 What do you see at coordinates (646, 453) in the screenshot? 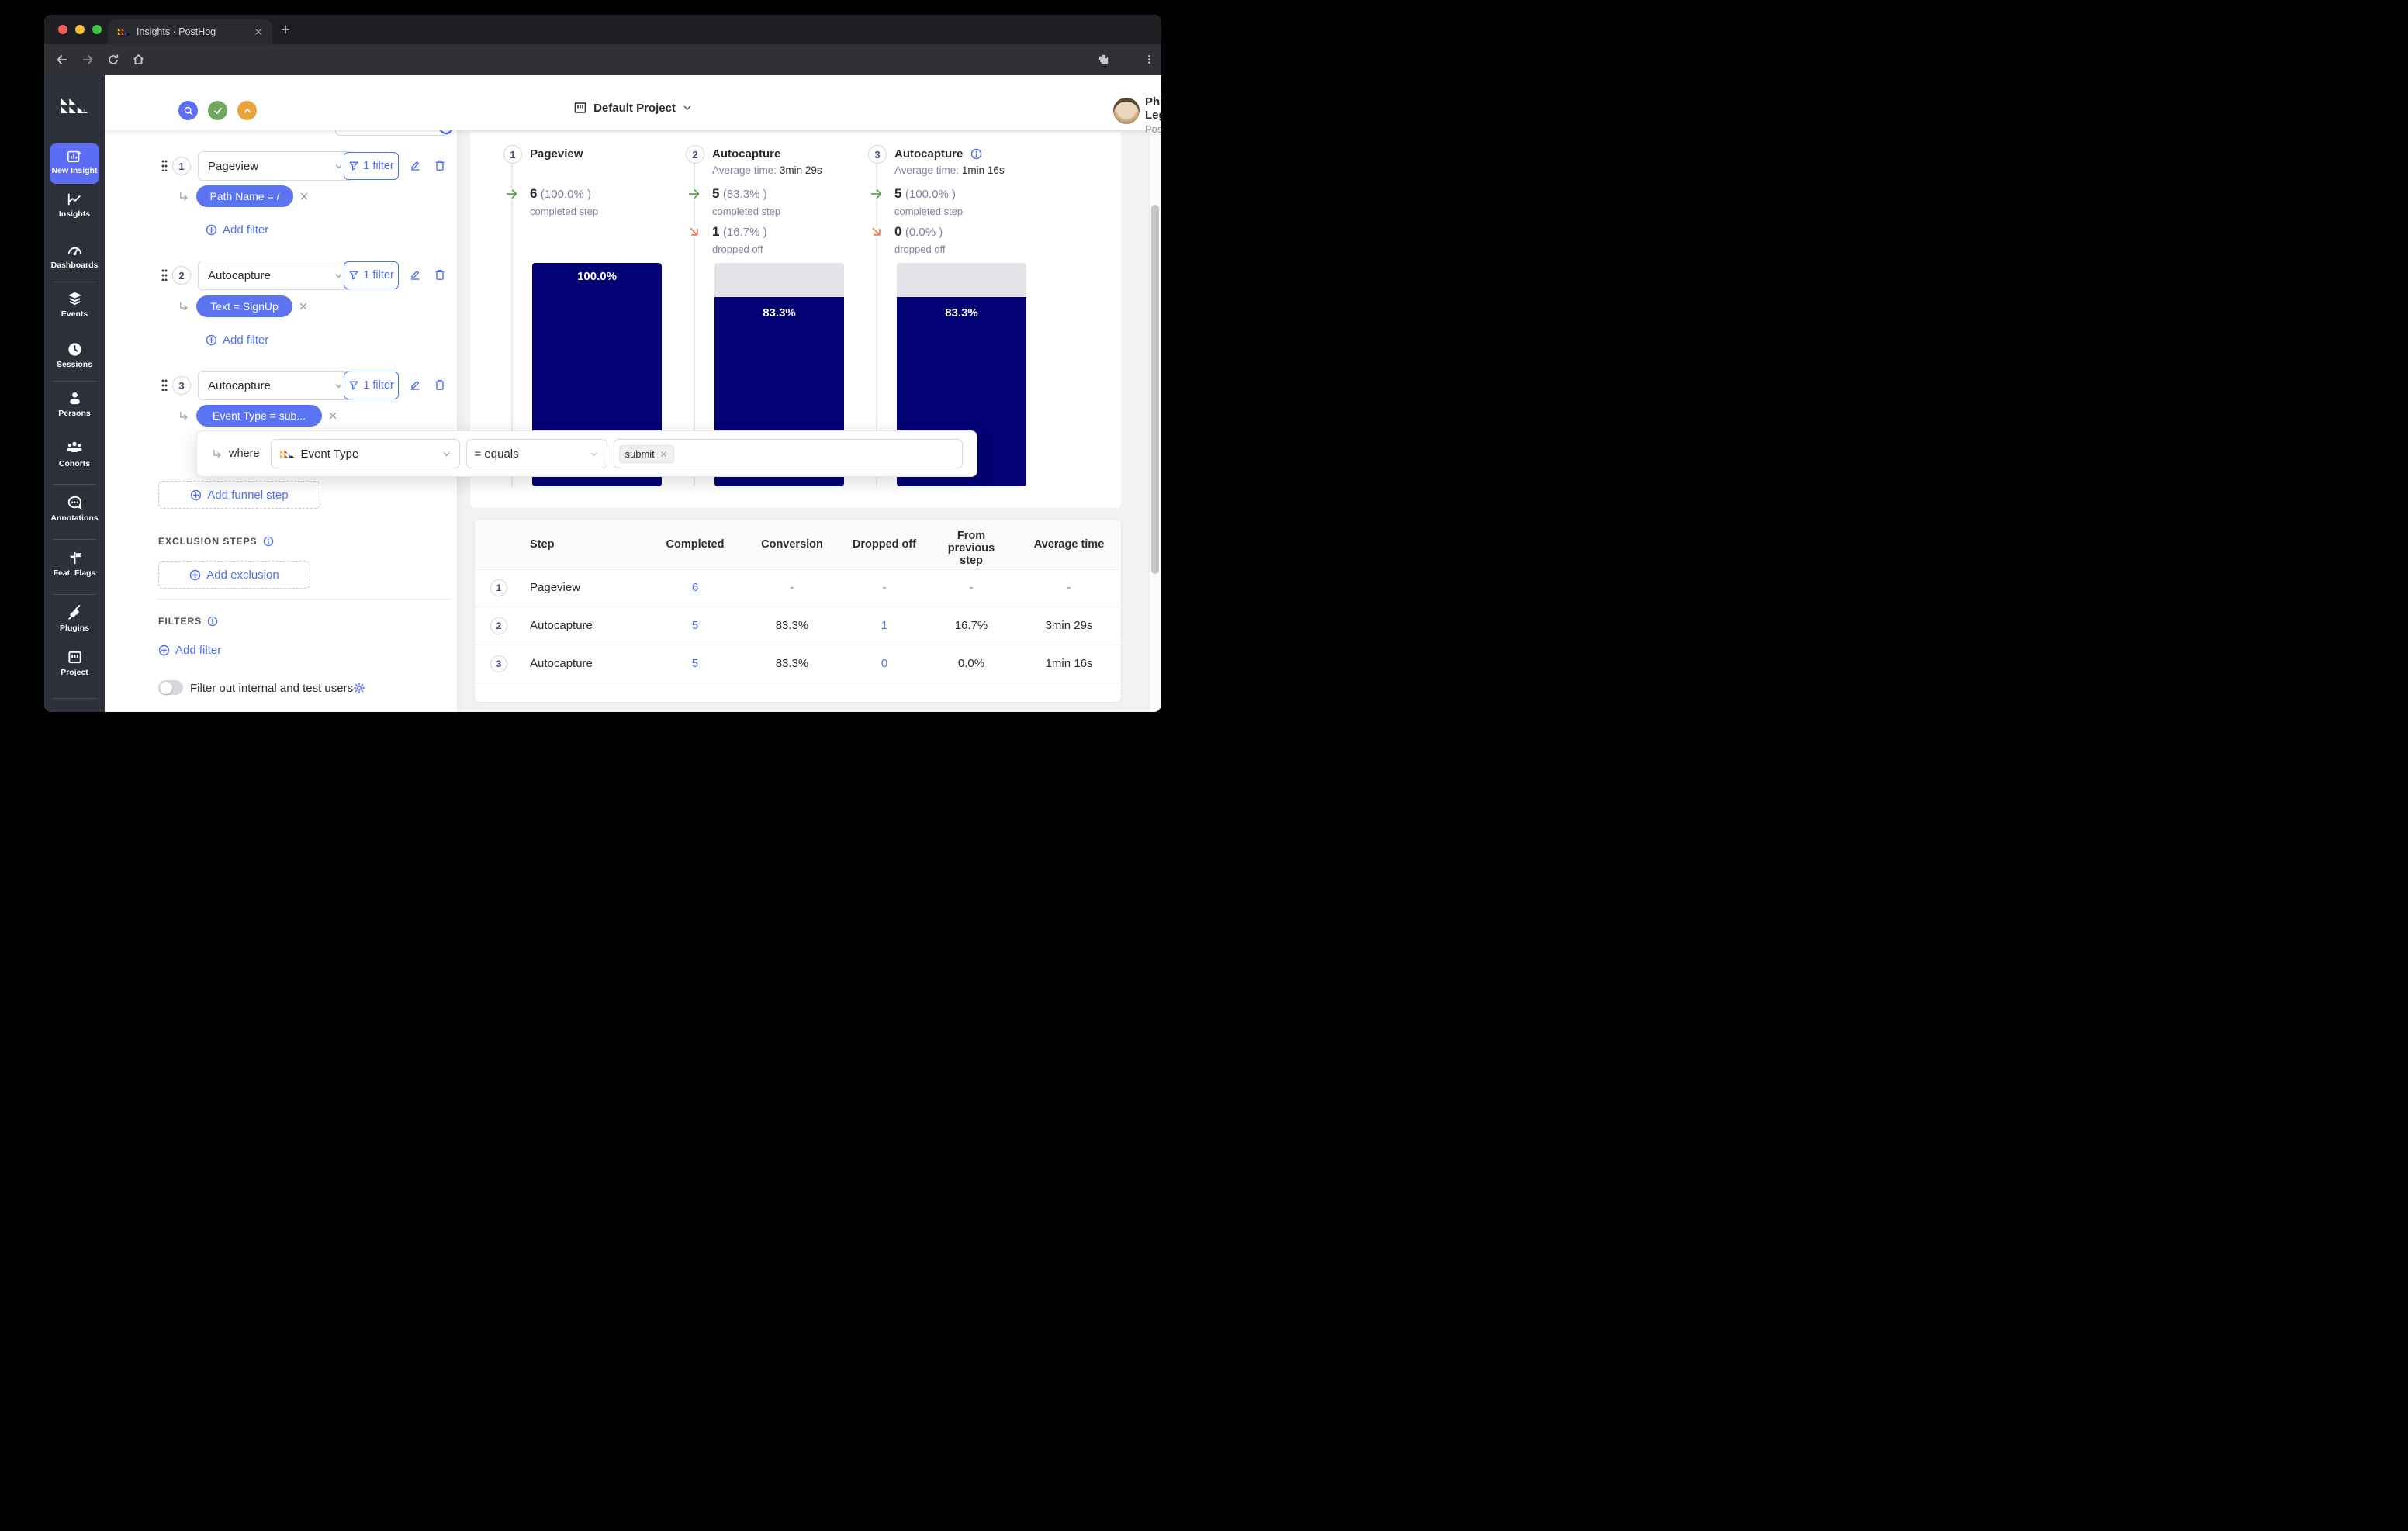
I see `value-tag: submit` at bounding box center [646, 453].